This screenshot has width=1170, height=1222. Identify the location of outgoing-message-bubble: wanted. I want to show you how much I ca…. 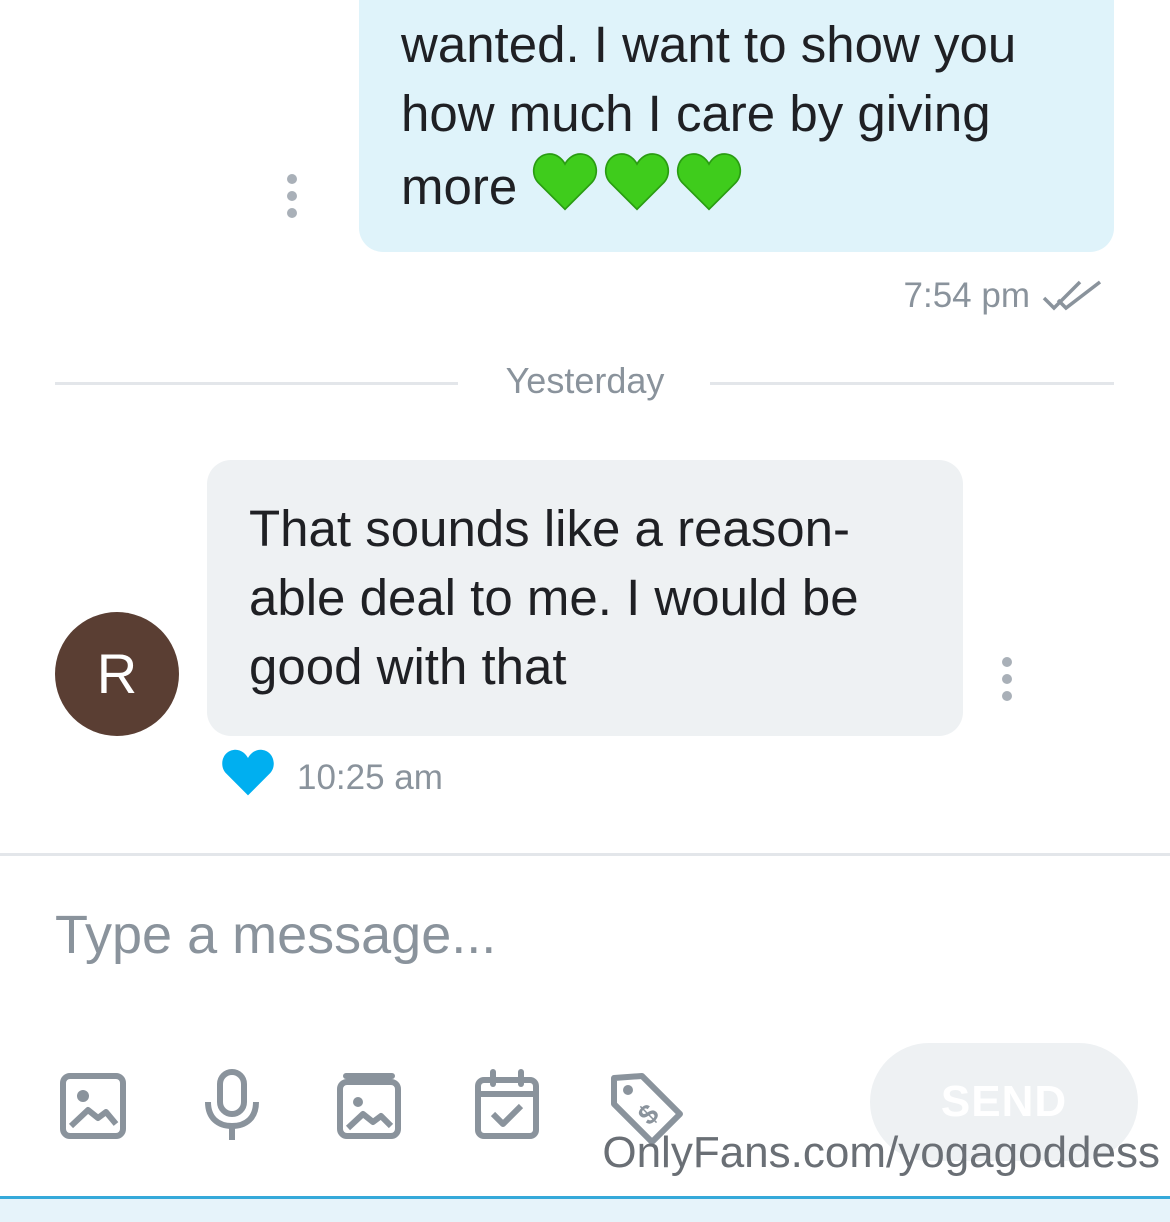
(736, 126).